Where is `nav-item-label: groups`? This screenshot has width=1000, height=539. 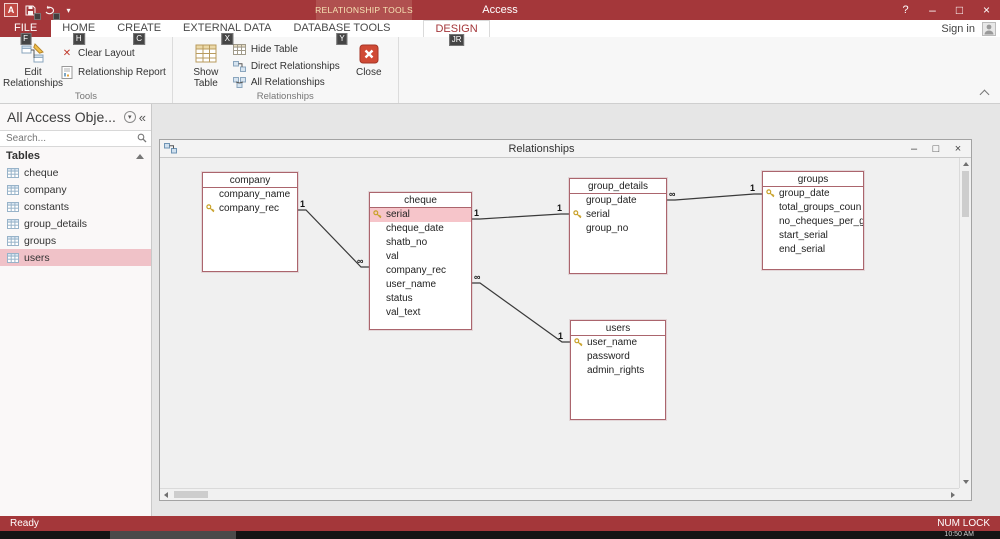
nav-item-label: groups is located at coordinates (40, 240).